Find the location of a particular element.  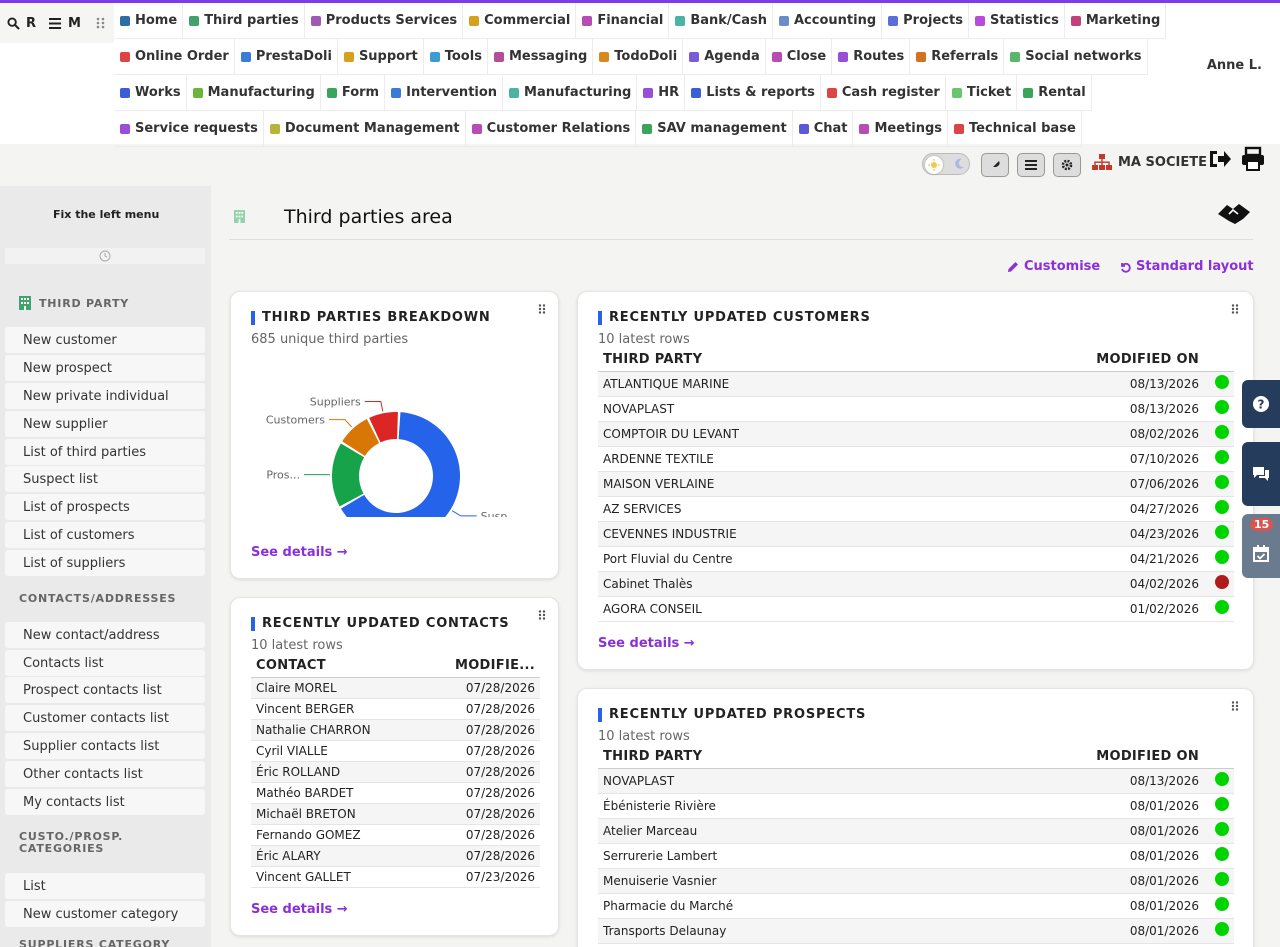

sidebar-item-new-customer-category: New customer category is located at coordinates (105, 914).